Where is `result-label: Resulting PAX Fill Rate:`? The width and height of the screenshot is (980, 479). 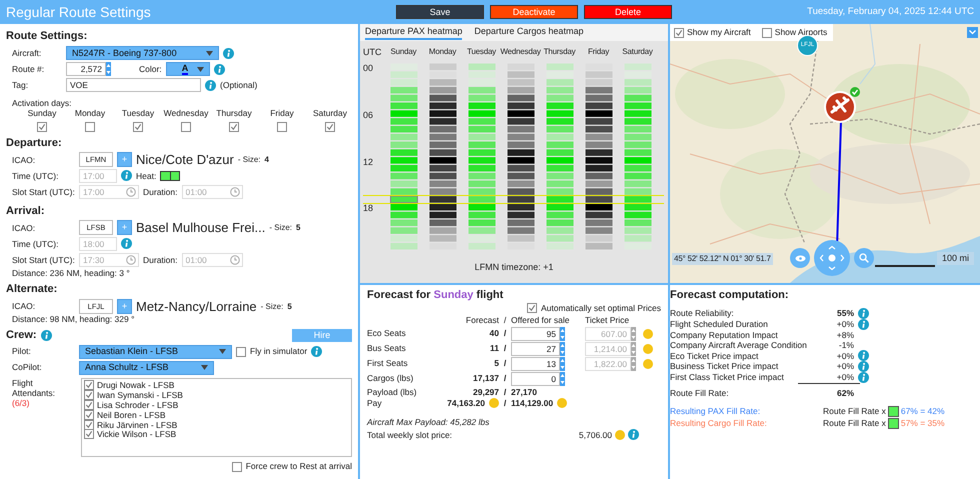 result-label: Resulting PAX Fill Rate: is located at coordinates (716, 411).